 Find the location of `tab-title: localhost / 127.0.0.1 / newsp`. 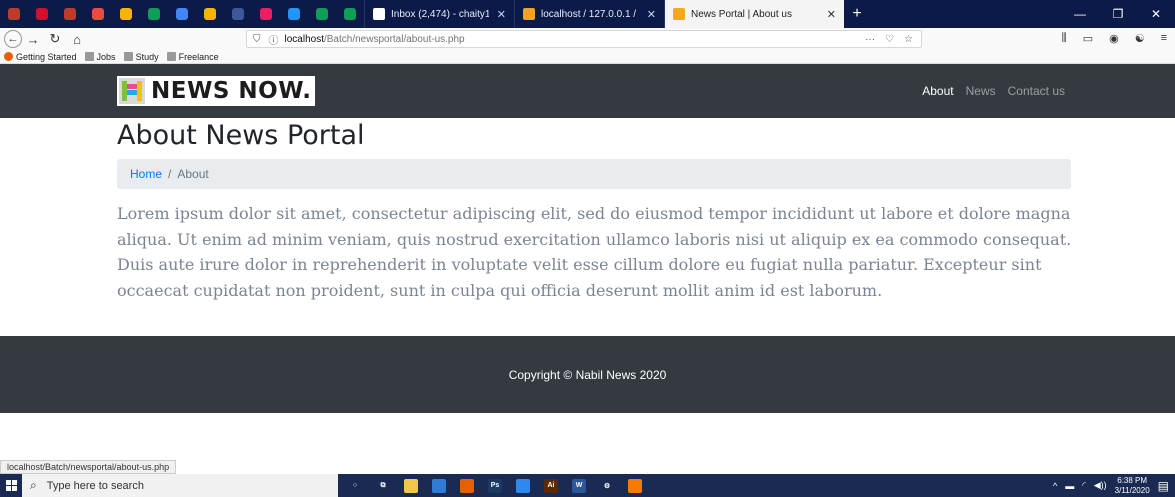

tab-title: localhost / 127.0.0.1 / newsp is located at coordinates (590, 14).